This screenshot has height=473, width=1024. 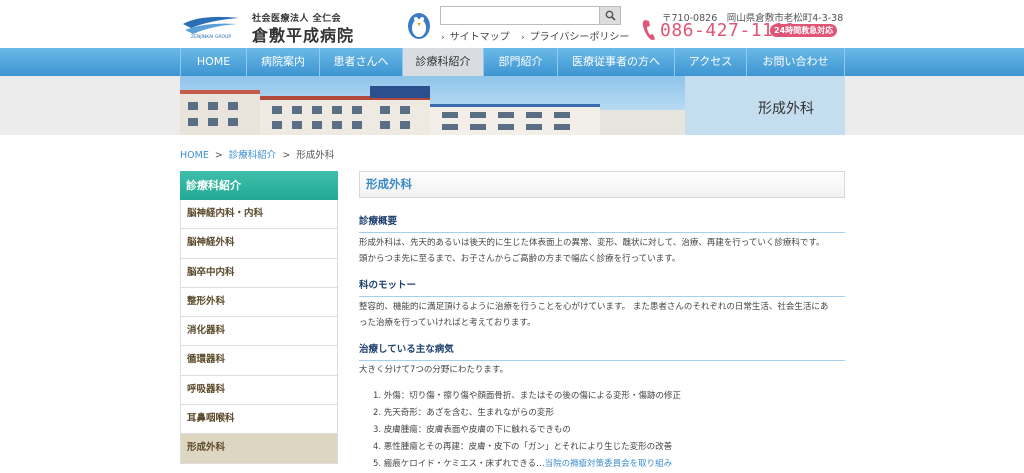 I want to click on breadcrumb-home: HOME, so click(x=194, y=155).